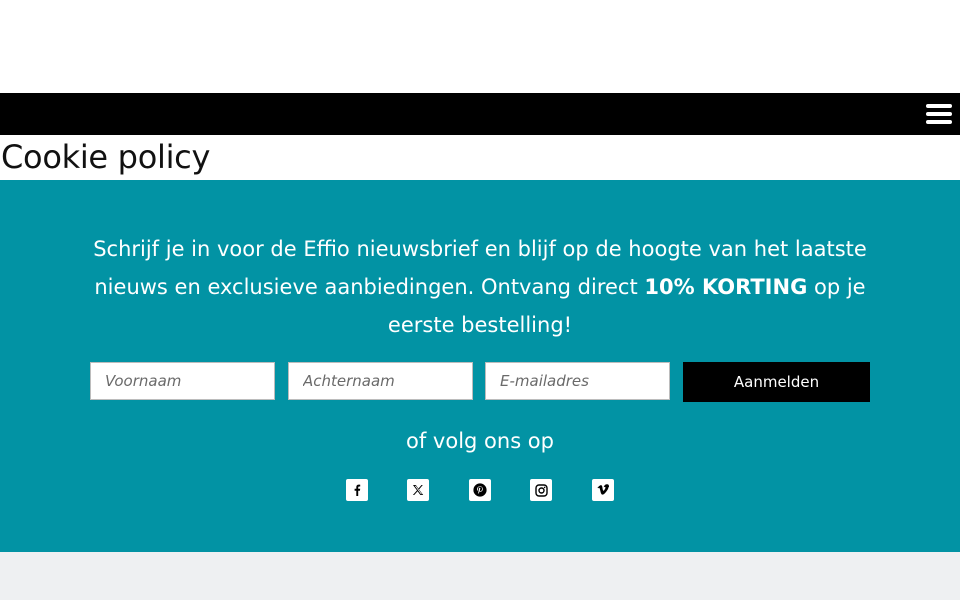  I want to click on email-input, so click(577, 381).